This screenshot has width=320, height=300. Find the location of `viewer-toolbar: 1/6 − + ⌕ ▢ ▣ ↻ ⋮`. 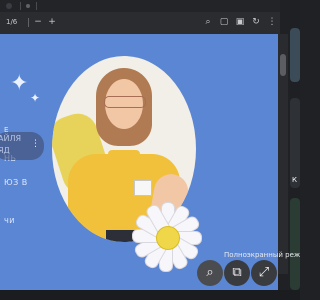

viewer-toolbar: 1/6 − + ⌕ ▢ ▣ ↻ ⋮ is located at coordinates (140, 23).